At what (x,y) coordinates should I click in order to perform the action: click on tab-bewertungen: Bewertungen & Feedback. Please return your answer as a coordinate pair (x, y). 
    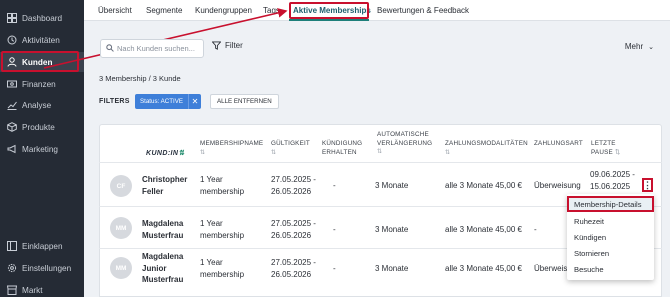
    Looking at the image, I should click on (423, 10).